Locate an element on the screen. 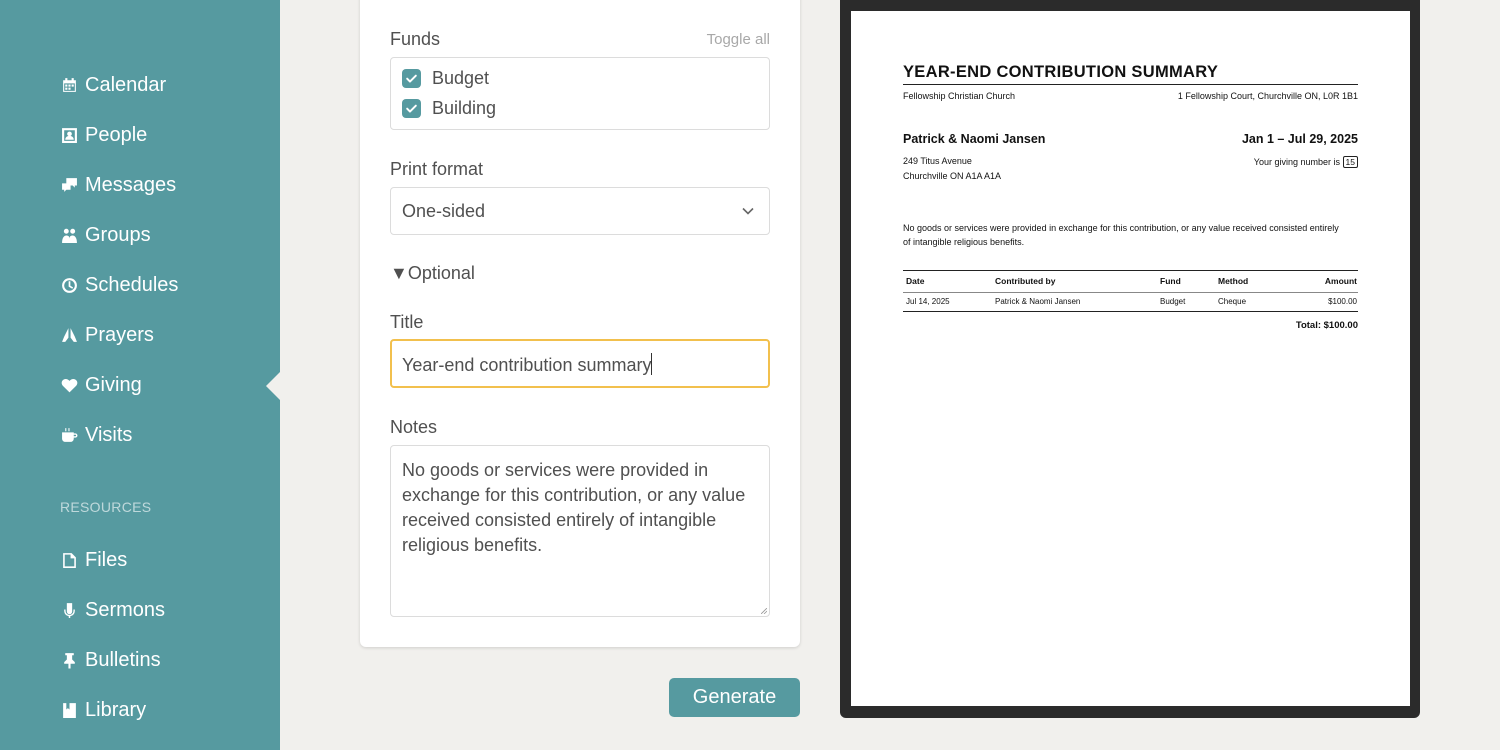 This screenshot has width=1500, height=750. coffee-cup-icon is located at coordinates (69, 435).